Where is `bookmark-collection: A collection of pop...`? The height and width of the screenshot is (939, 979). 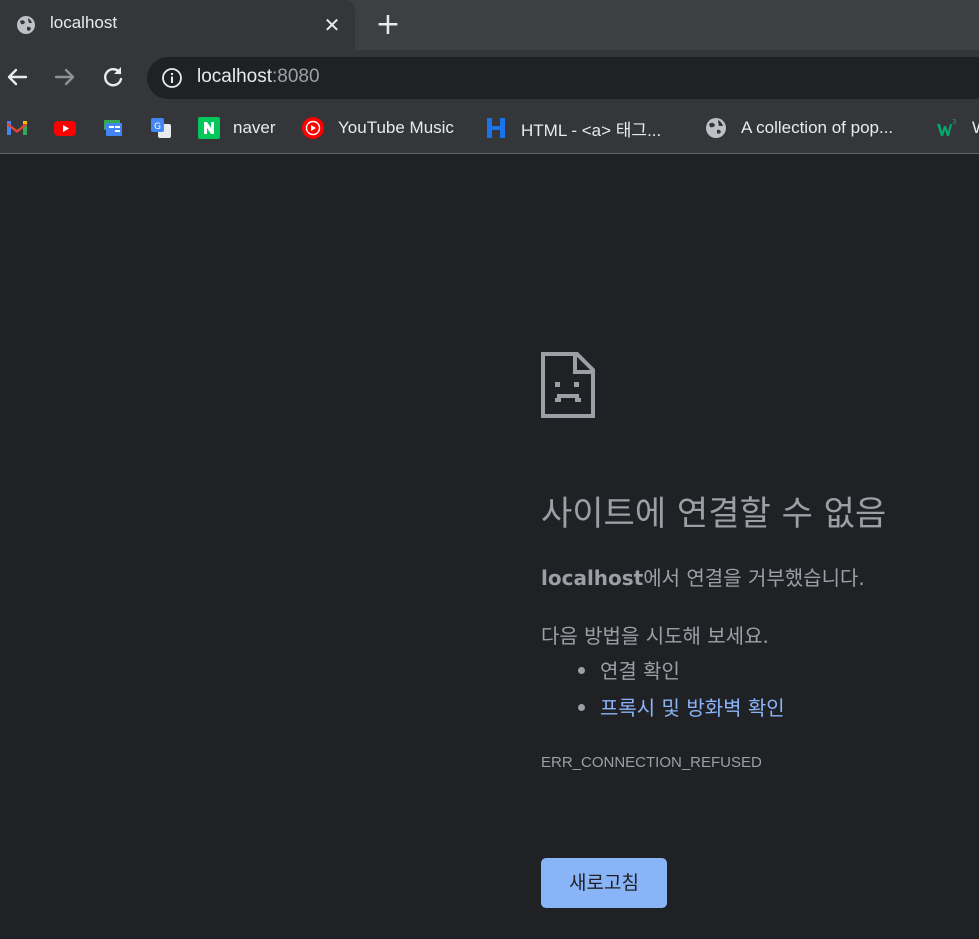 bookmark-collection: A collection of pop... is located at coordinates (799, 128).